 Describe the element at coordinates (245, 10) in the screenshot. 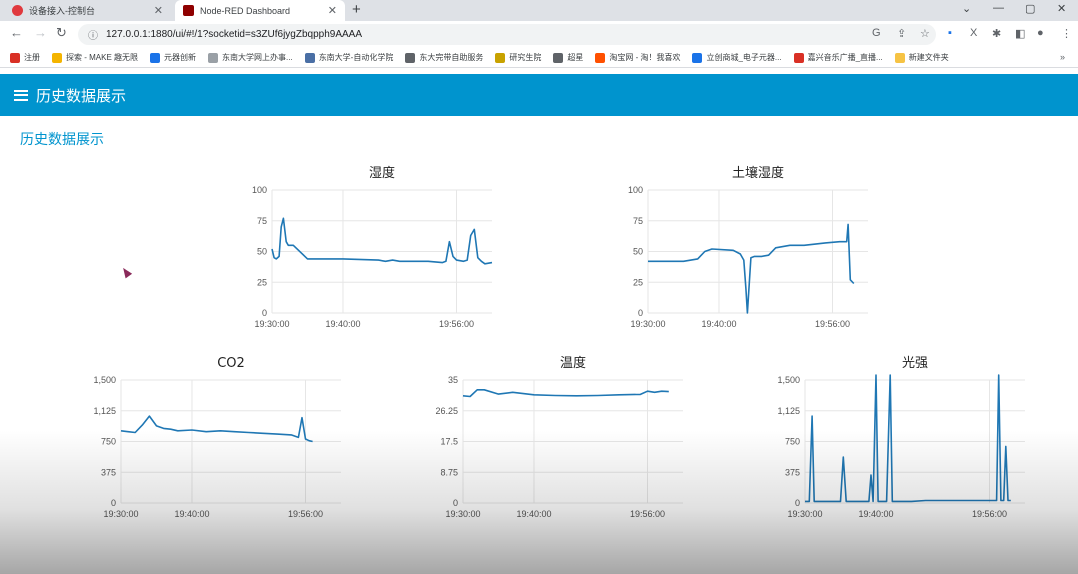

I see `tab-label: Node-RED Dashboard` at that location.